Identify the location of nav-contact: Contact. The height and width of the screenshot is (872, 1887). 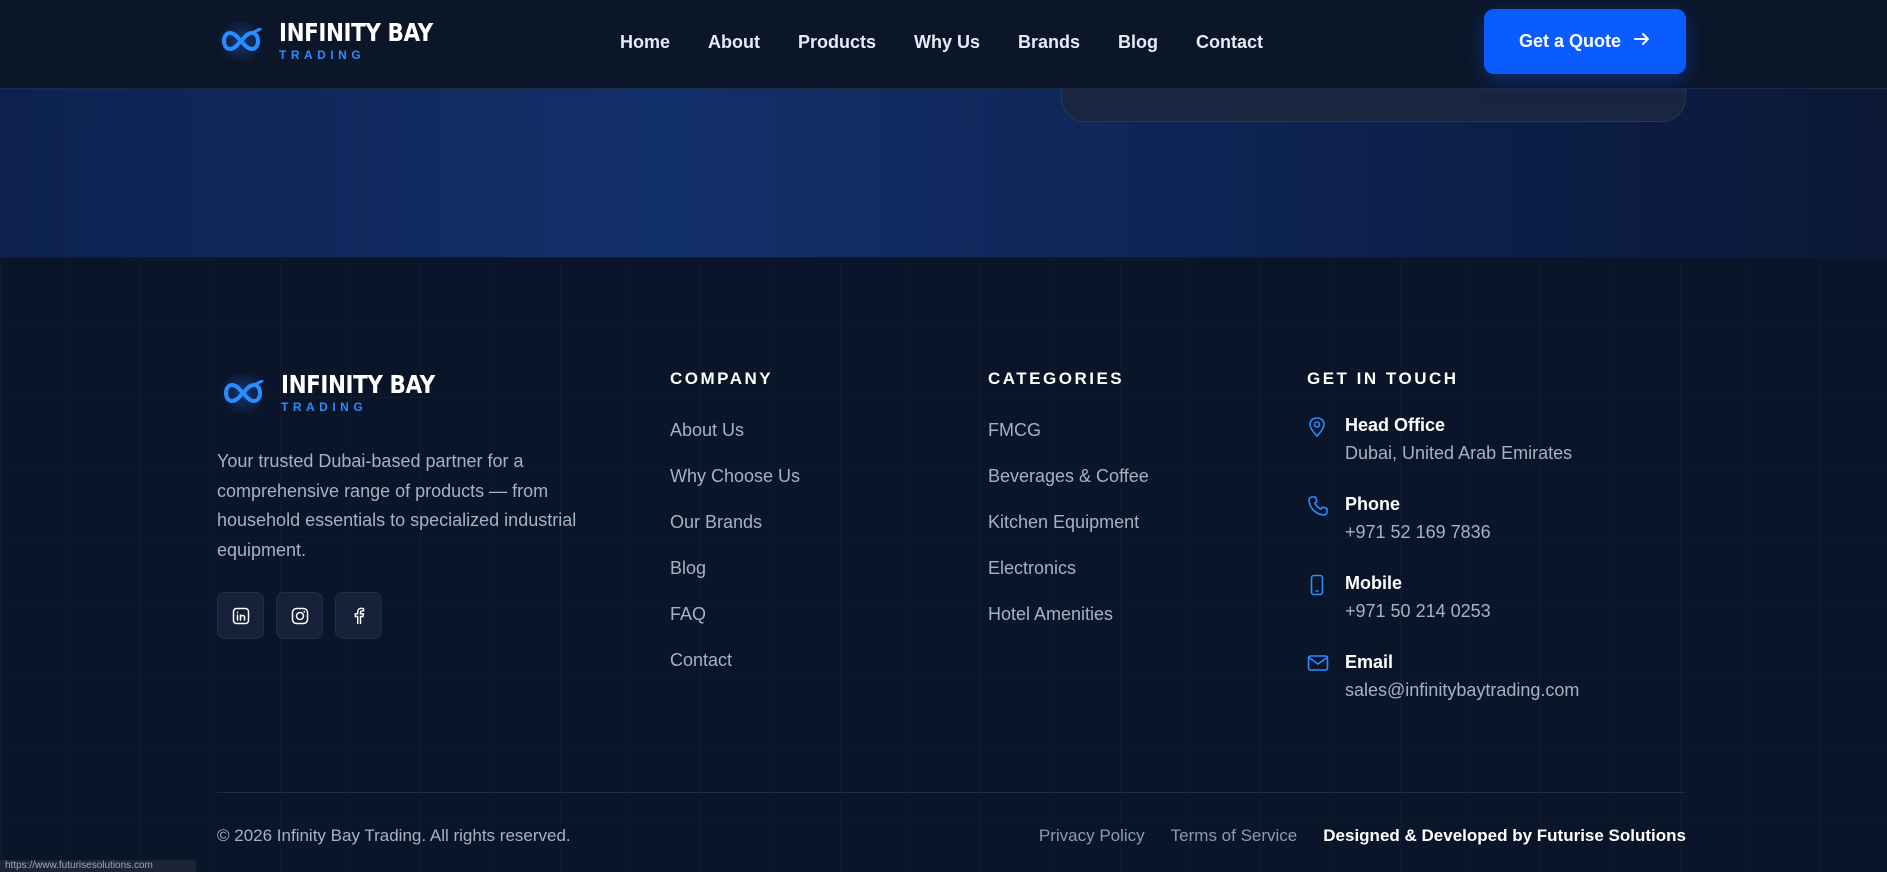
(1229, 42).